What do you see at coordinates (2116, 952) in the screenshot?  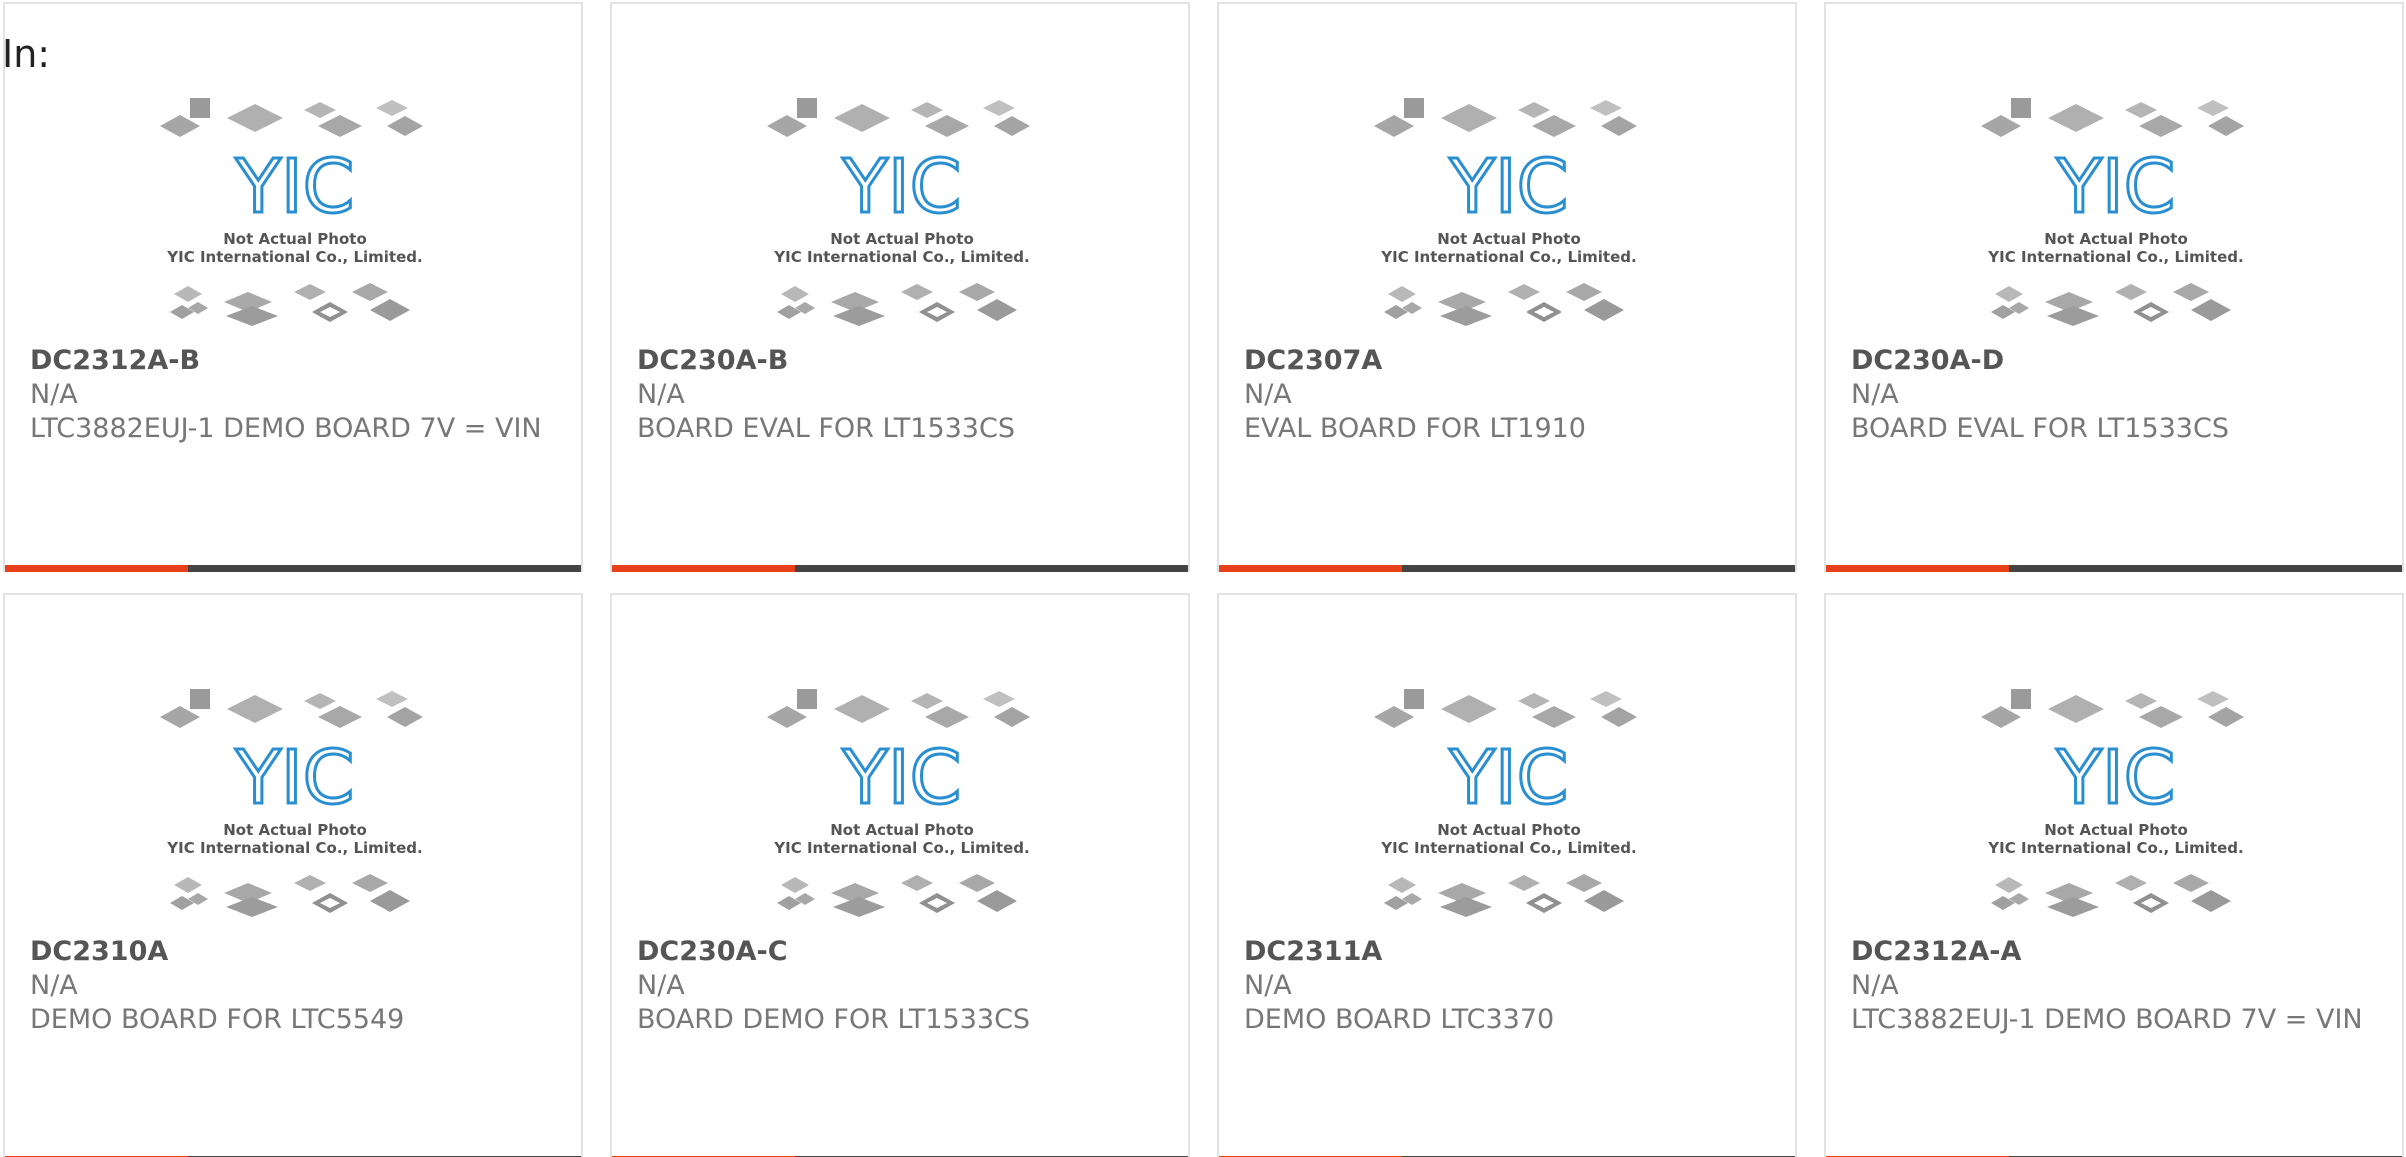 I see `part-number-link: DC2312A-A` at bounding box center [2116, 952].